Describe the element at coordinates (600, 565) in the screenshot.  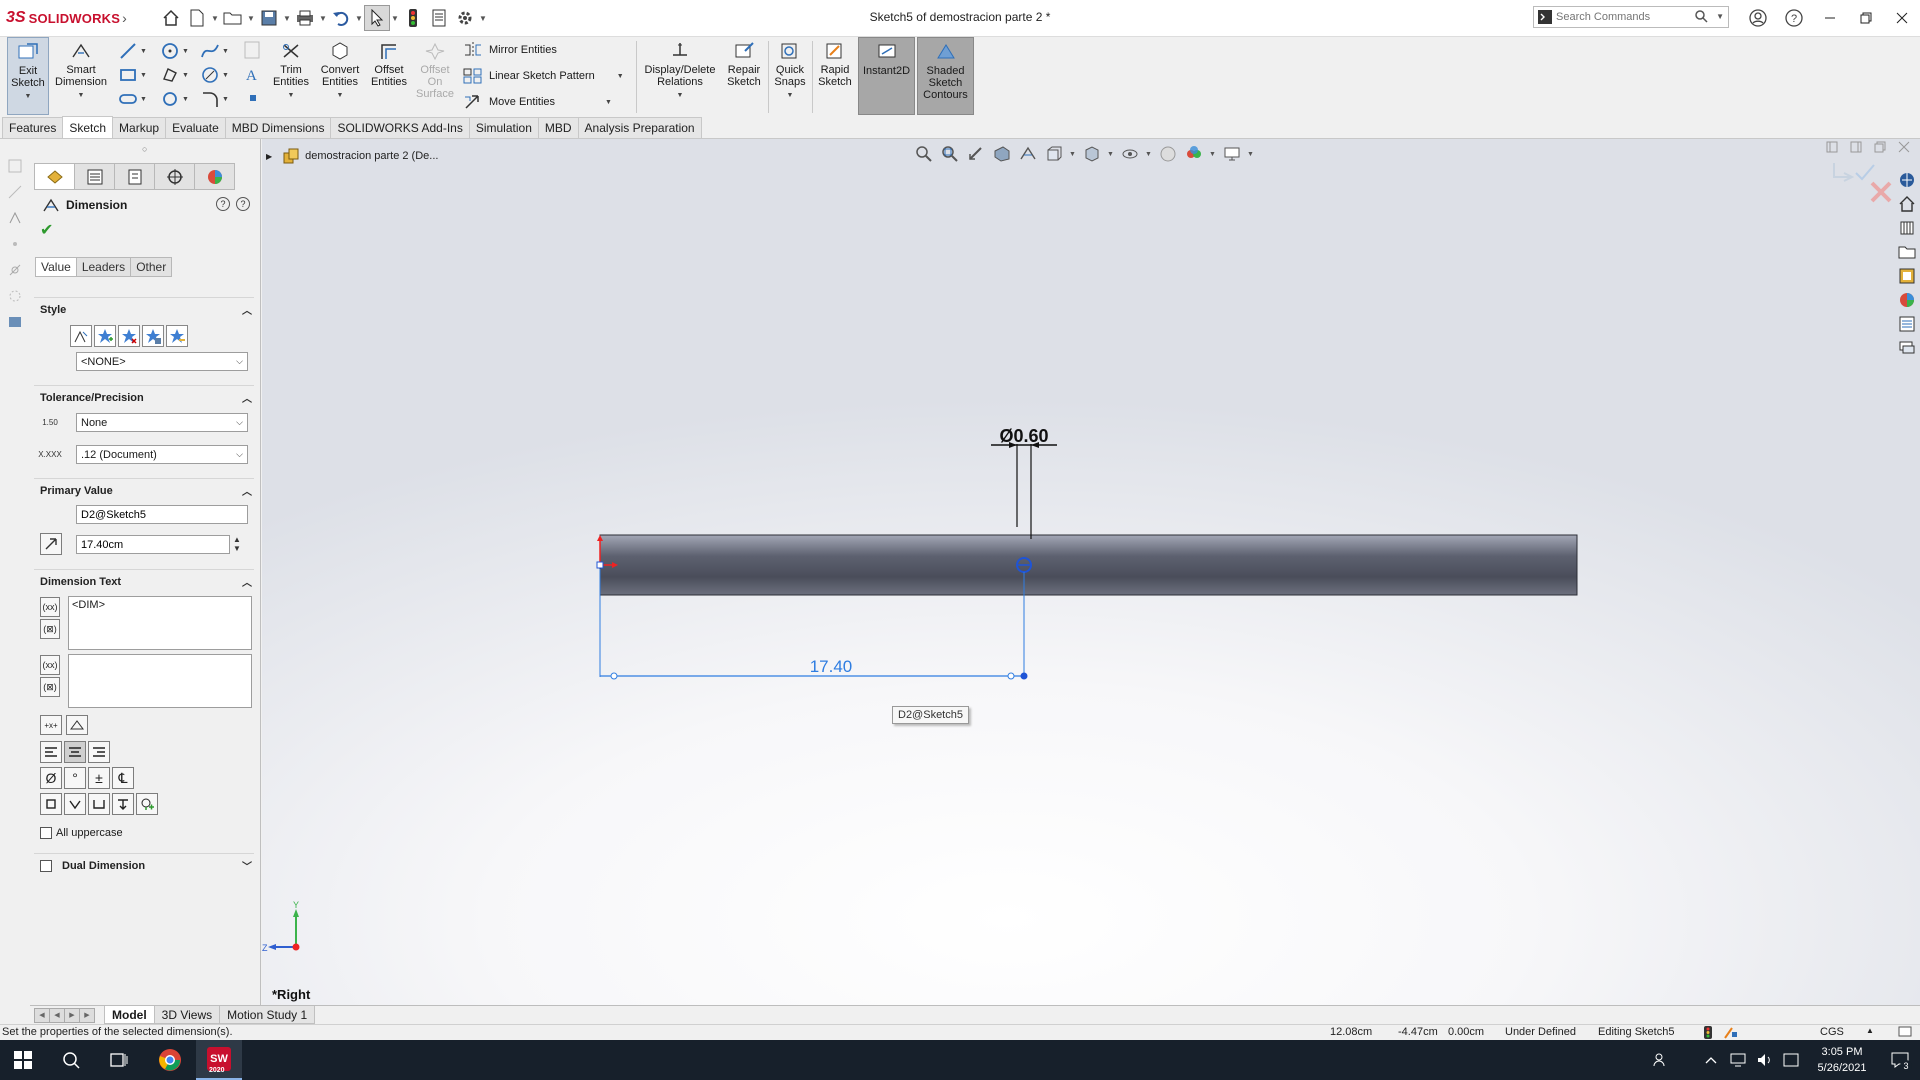
I see `origin-point` at that location.